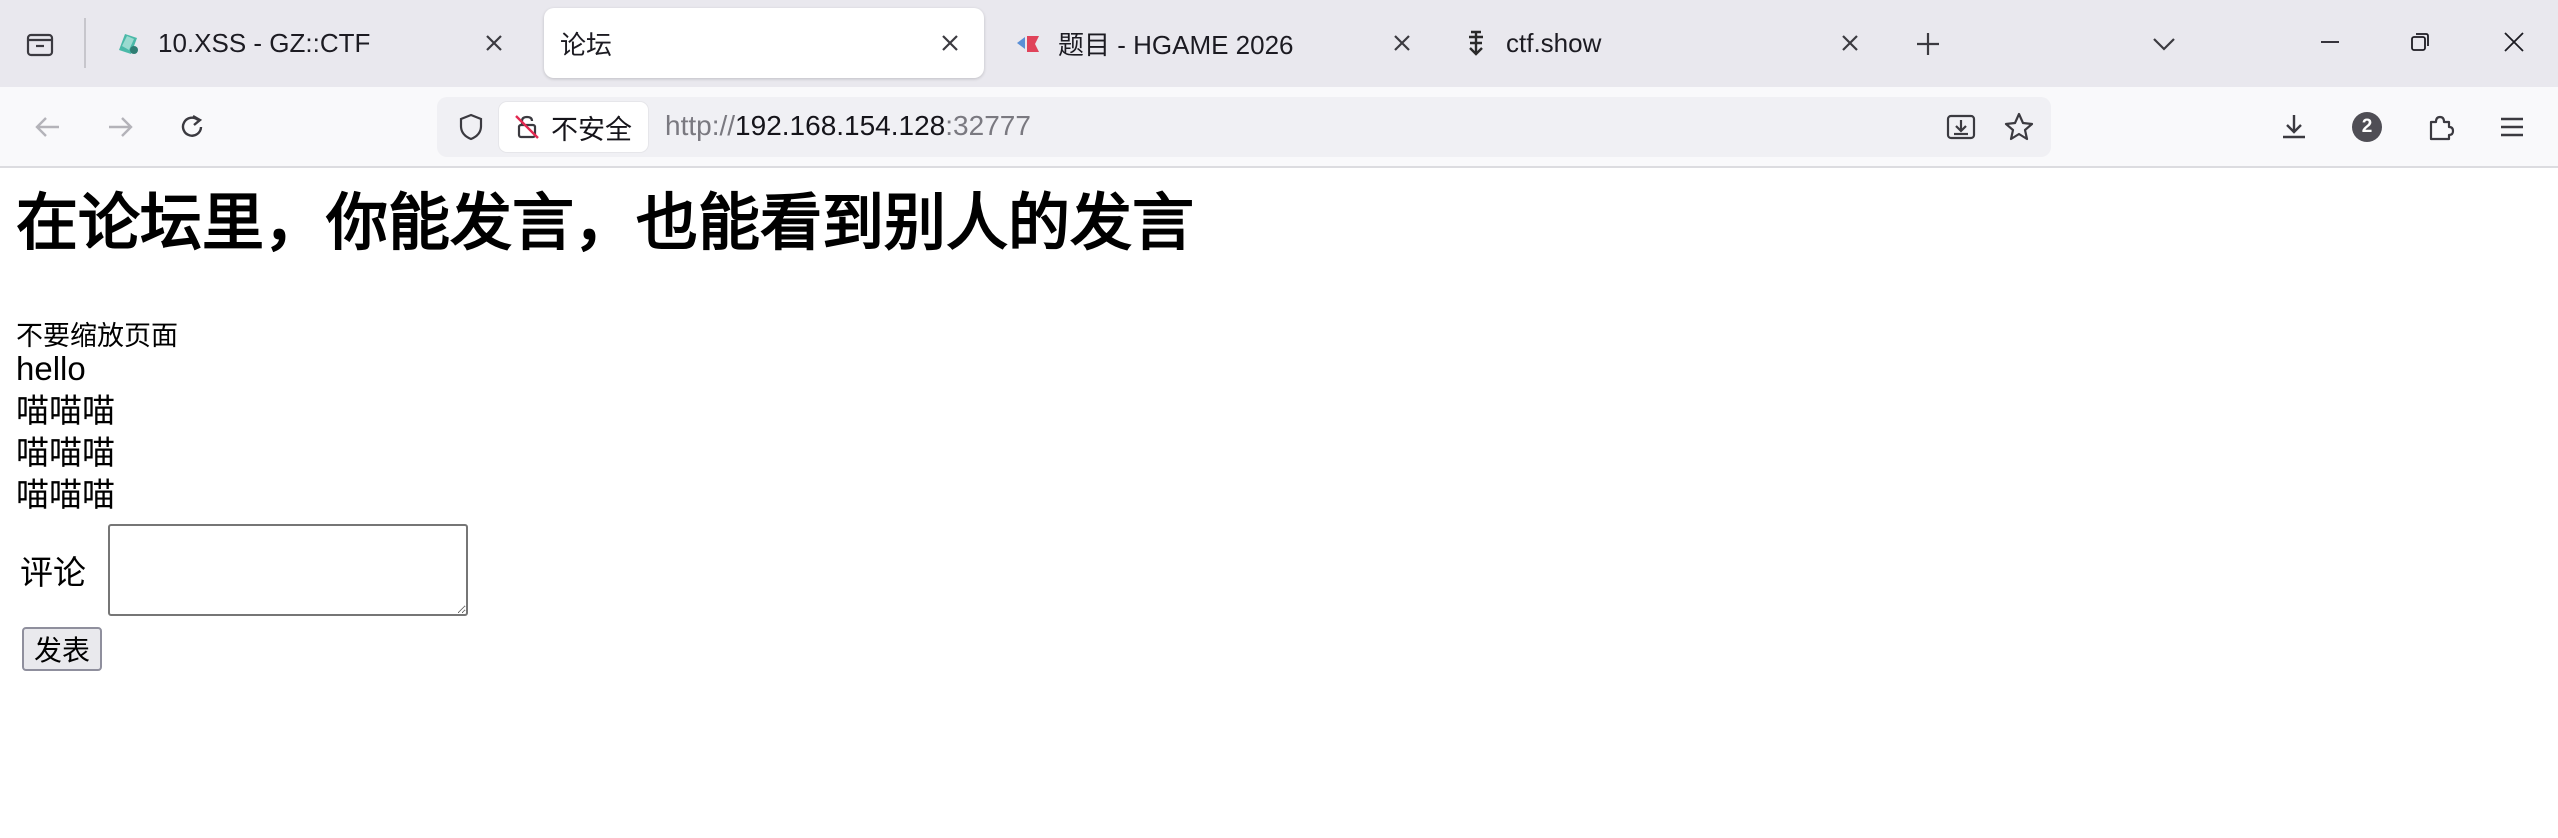 This screenshot has width=2558, height=838. Describe the element at coordinates (288, 570) in the screenshot. I see `comment-textarea` at that location.